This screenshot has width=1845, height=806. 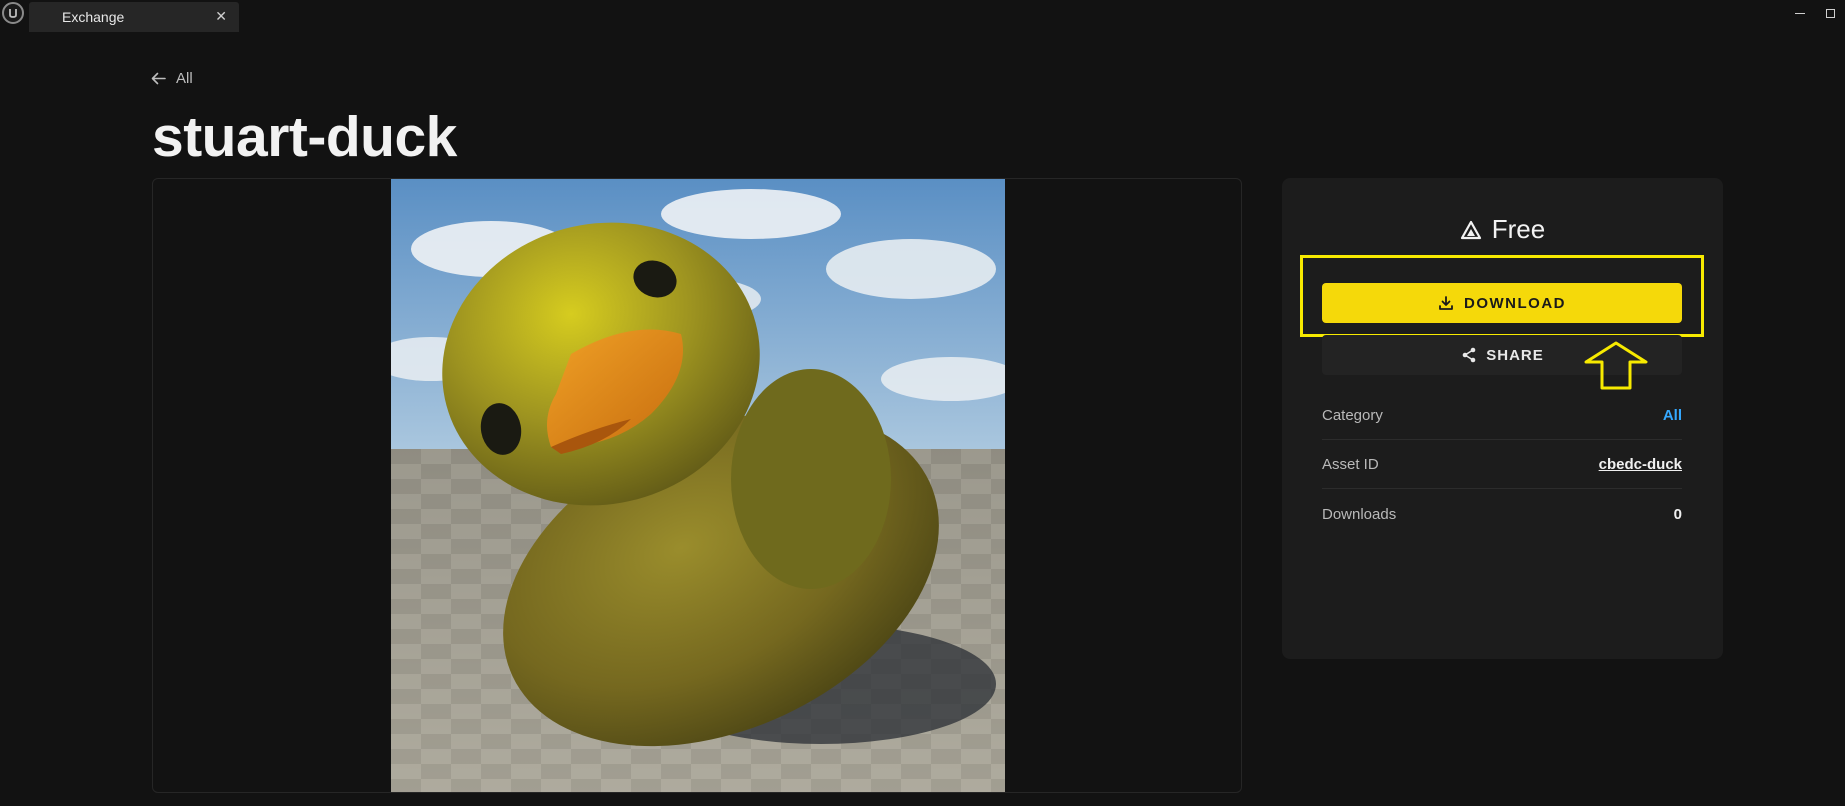 I want to click on maximize-button, so click(x=1830, y=13).